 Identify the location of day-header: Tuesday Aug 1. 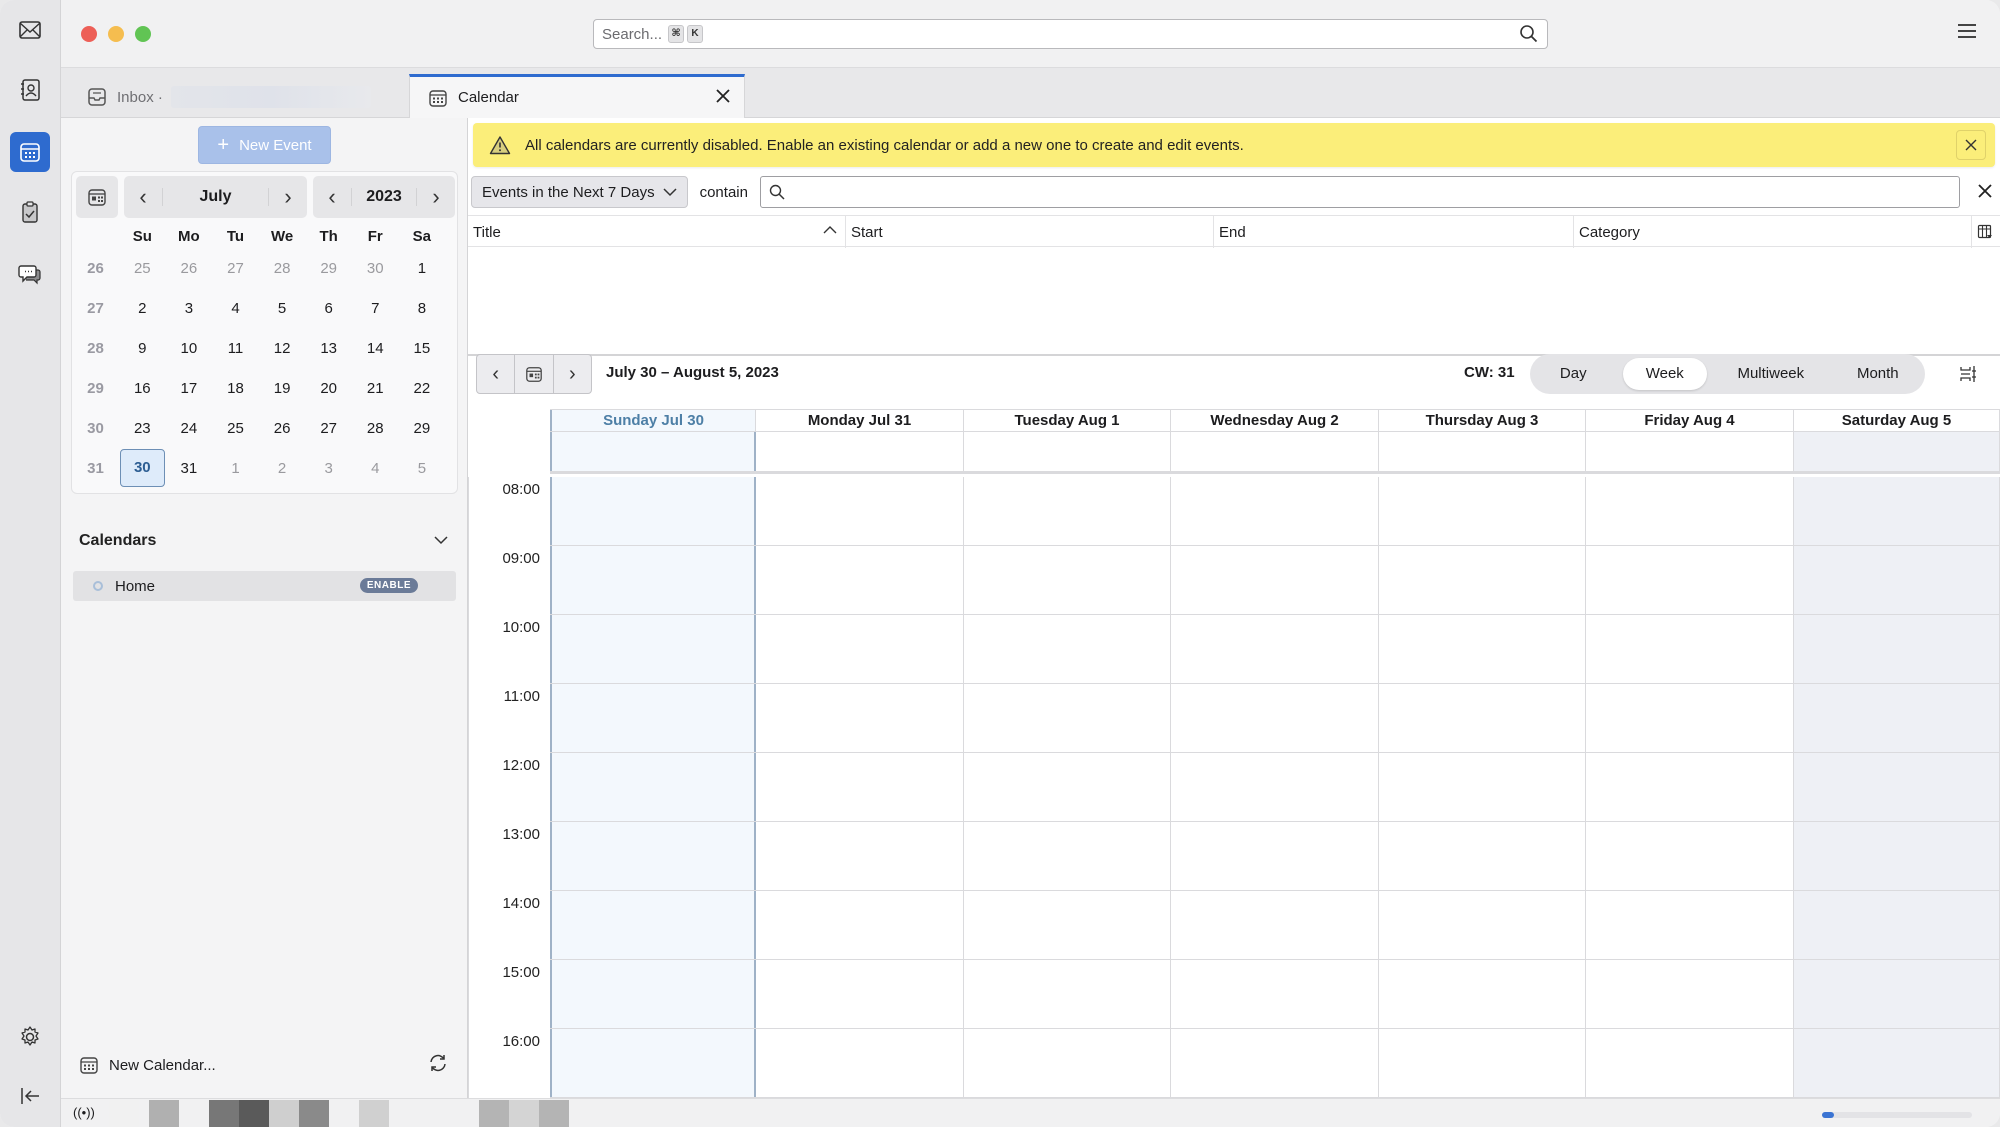
(1067, 421).